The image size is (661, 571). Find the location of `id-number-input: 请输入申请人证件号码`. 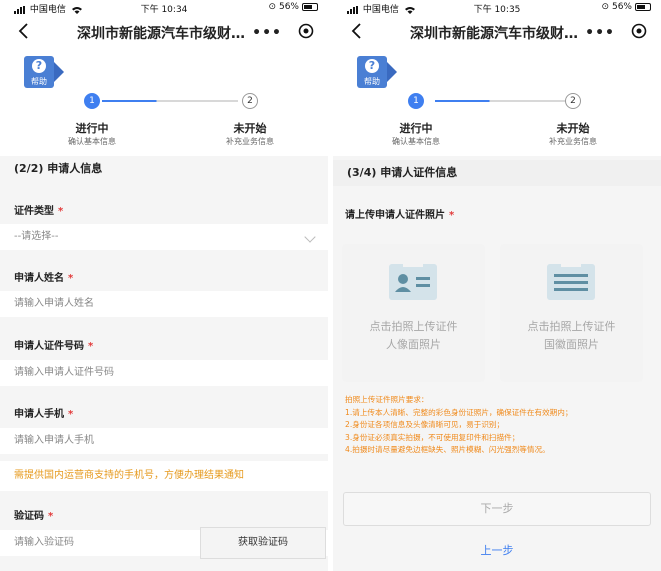

id-number-input: 请输入申请人证件号码 is located at coordinates (164, 373).